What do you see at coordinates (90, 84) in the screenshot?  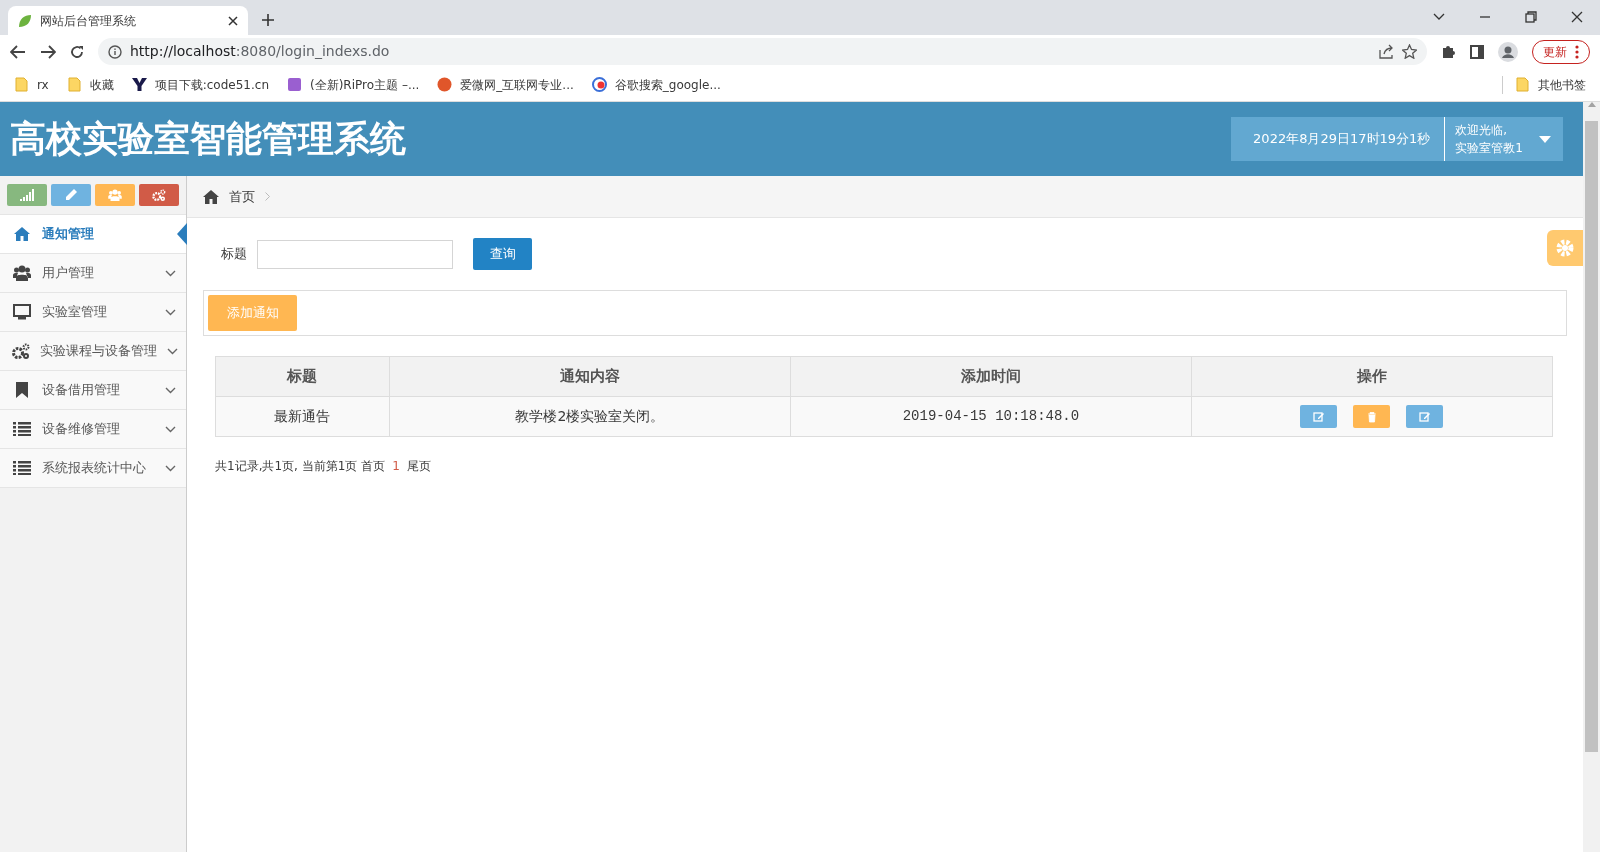 I see `bookmark-link: 收藏` at bounding box center [90, 84].